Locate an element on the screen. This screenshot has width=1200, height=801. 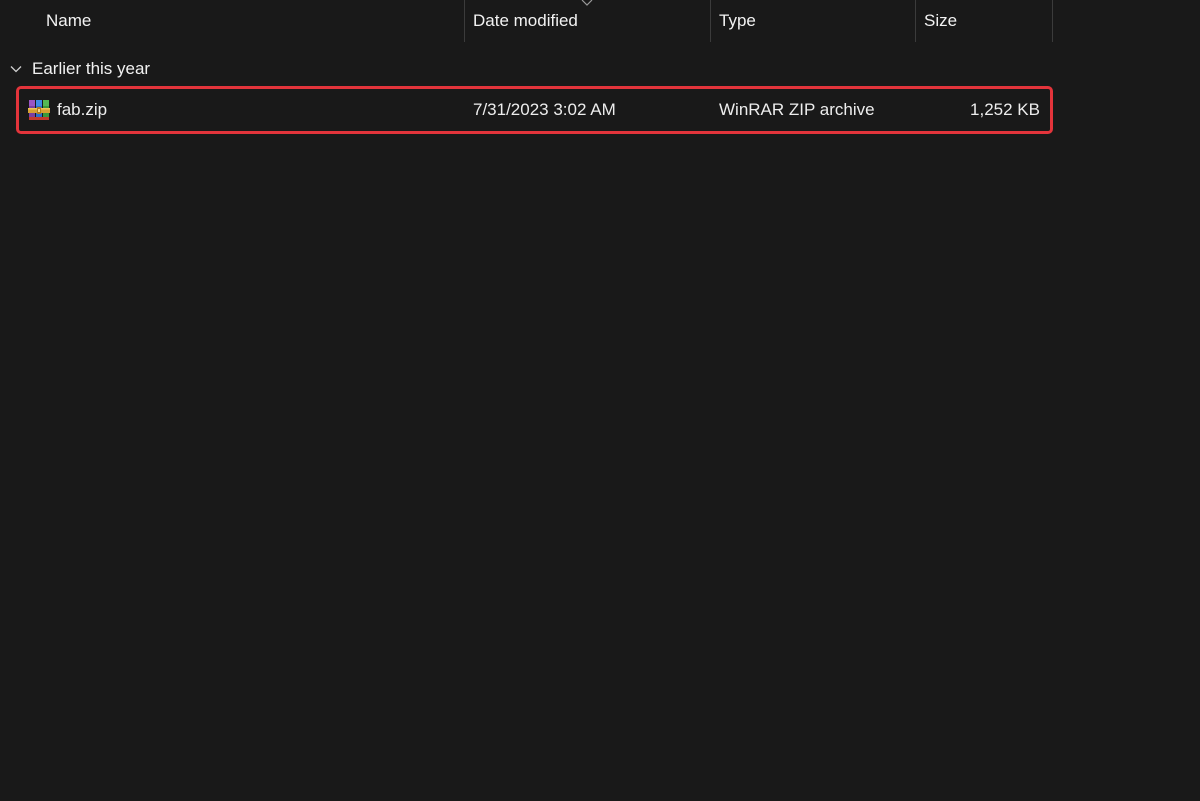
group-label: Earlier this year is located at coordinates (91, 68).